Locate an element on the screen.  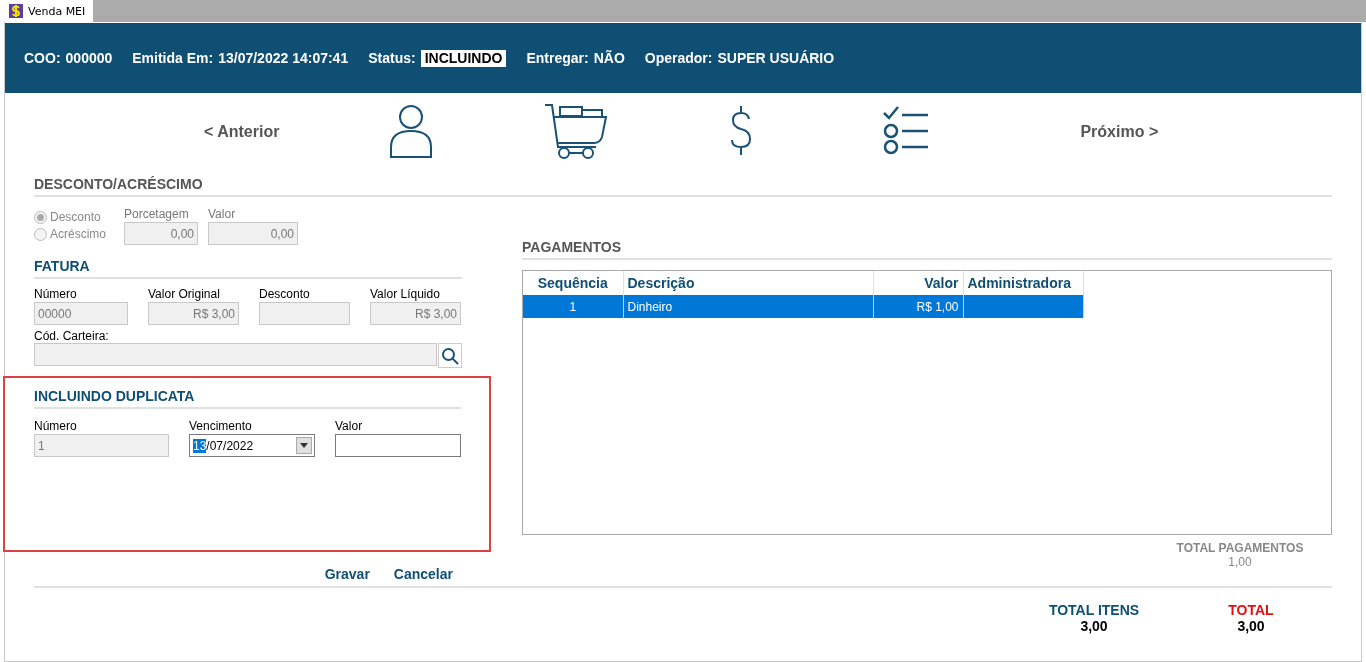
total-label: TOTAL ITENS is located at coordinates (1094, 610).